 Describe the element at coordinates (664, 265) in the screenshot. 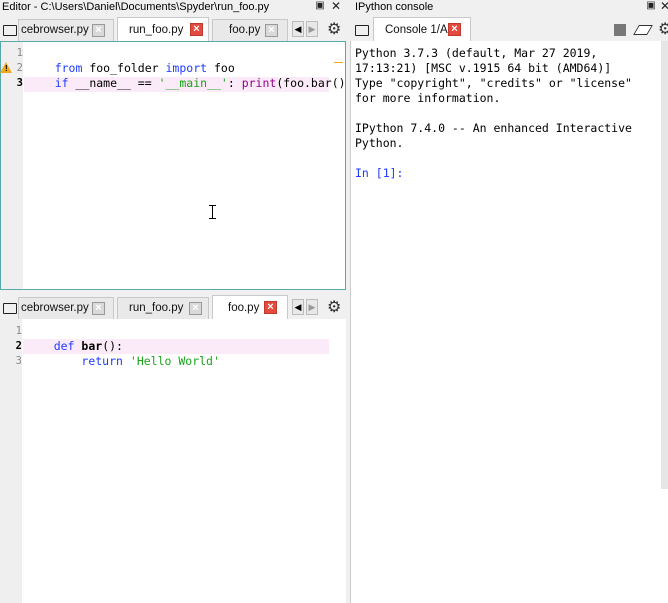

I see `console-scrollbar` at that location.